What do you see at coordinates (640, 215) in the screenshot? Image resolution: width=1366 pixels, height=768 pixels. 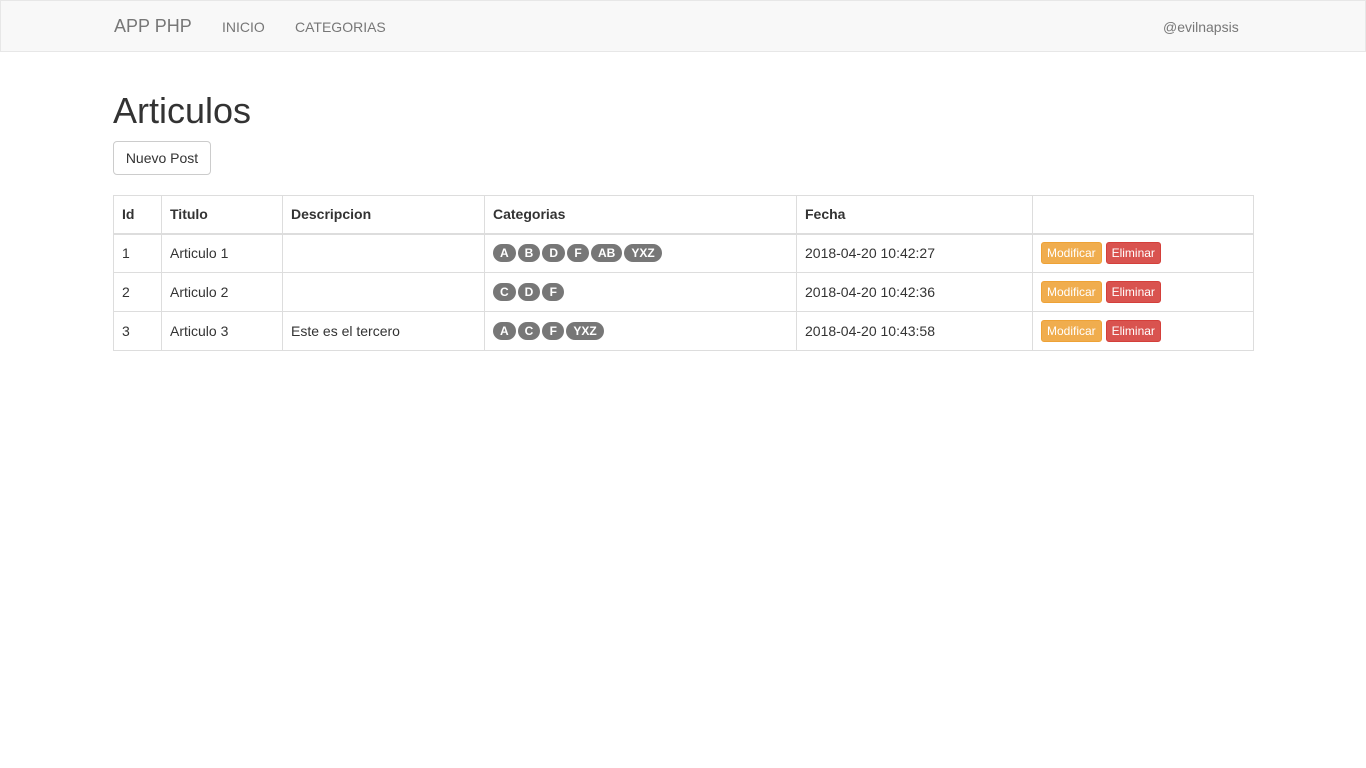 I see `header-categorias: Categorias` at bounding box center [640, 215].